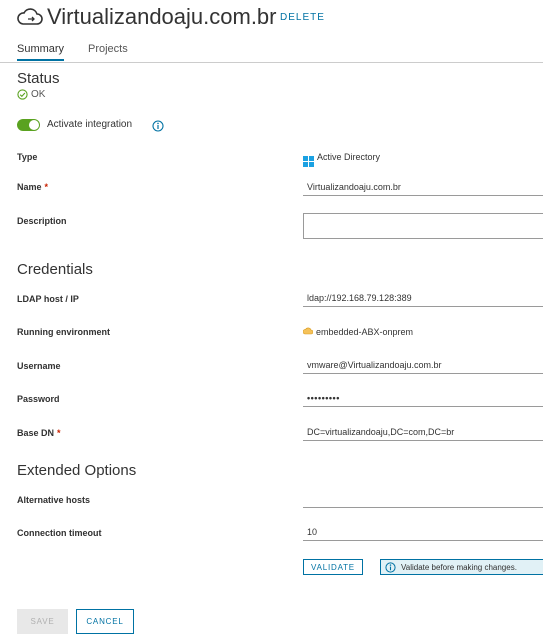 This screenshot has width=543, height=641. What do you see at coordinates (423, 533) in the screenshot?
I see `connection-timeout-input: 10` at bounding box center [423, 533].